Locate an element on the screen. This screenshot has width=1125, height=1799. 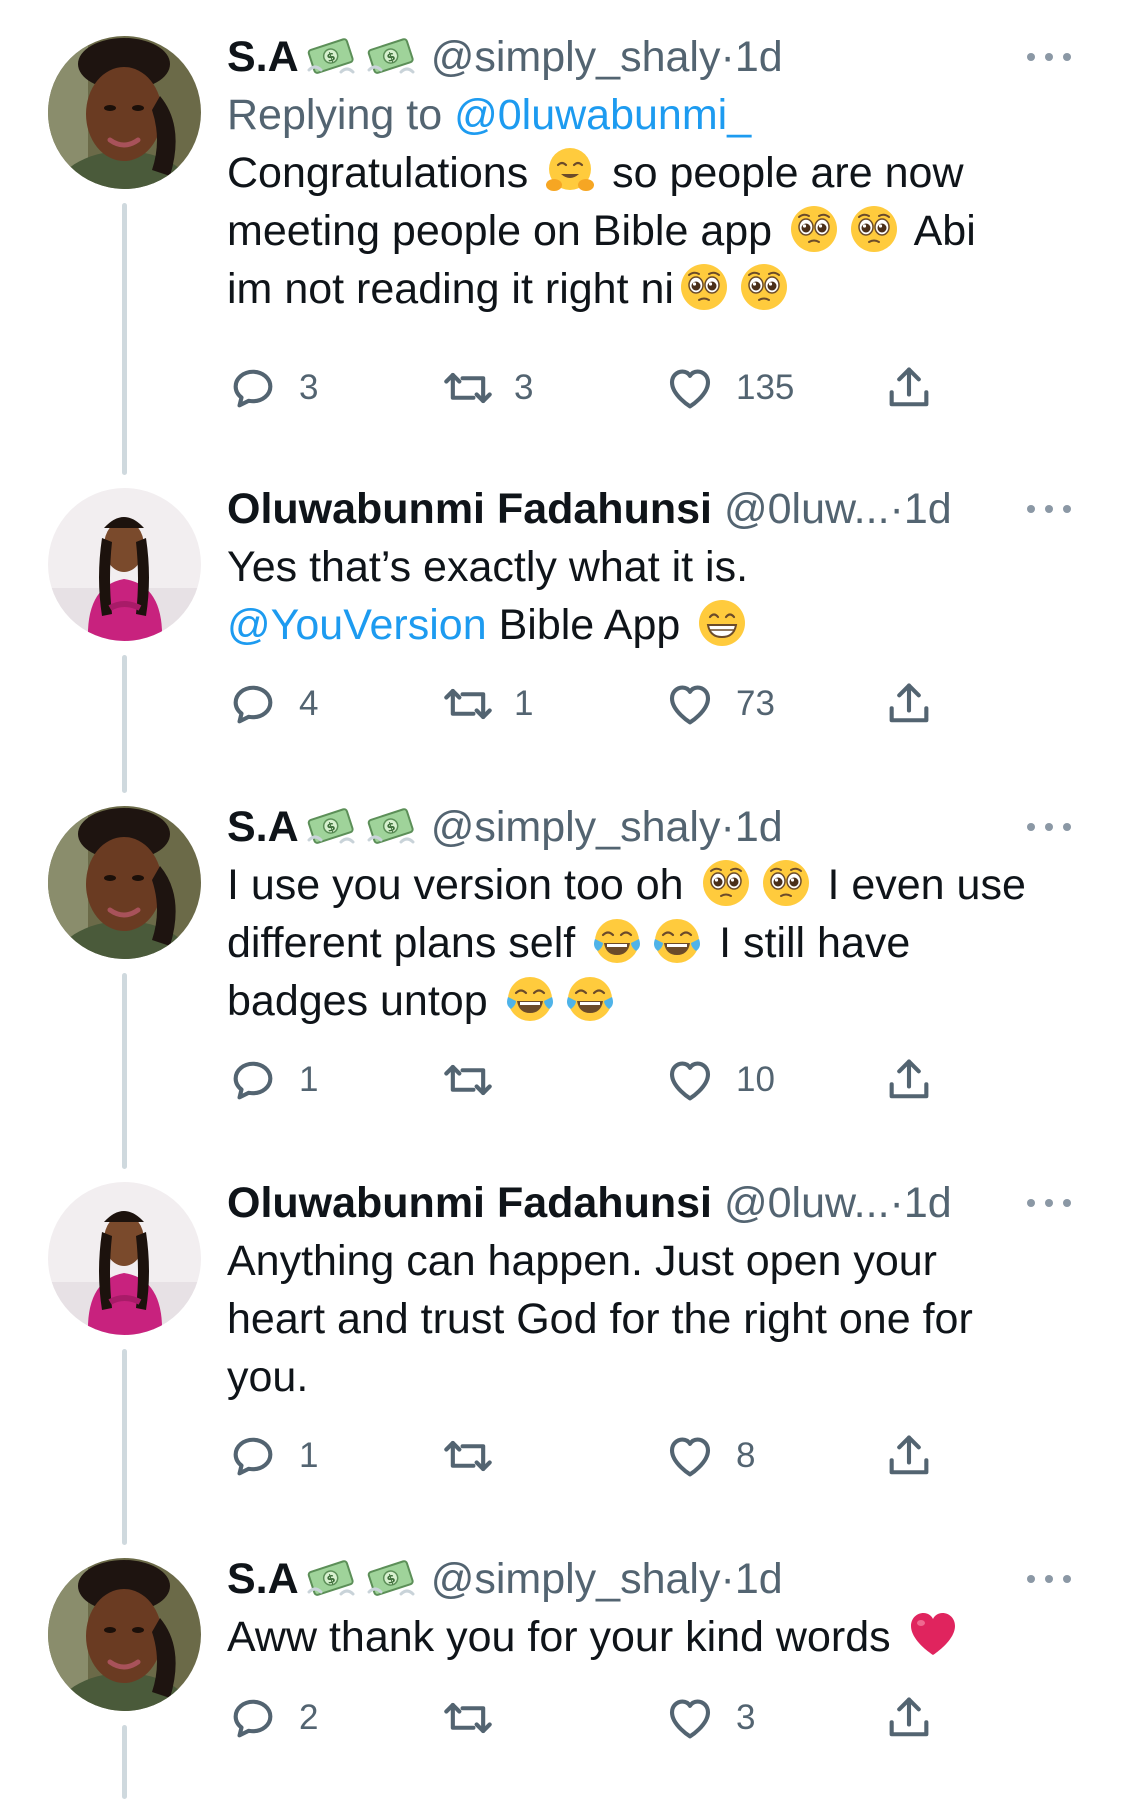
tweet-text-line: you. is located at coordinates (268, 1377).